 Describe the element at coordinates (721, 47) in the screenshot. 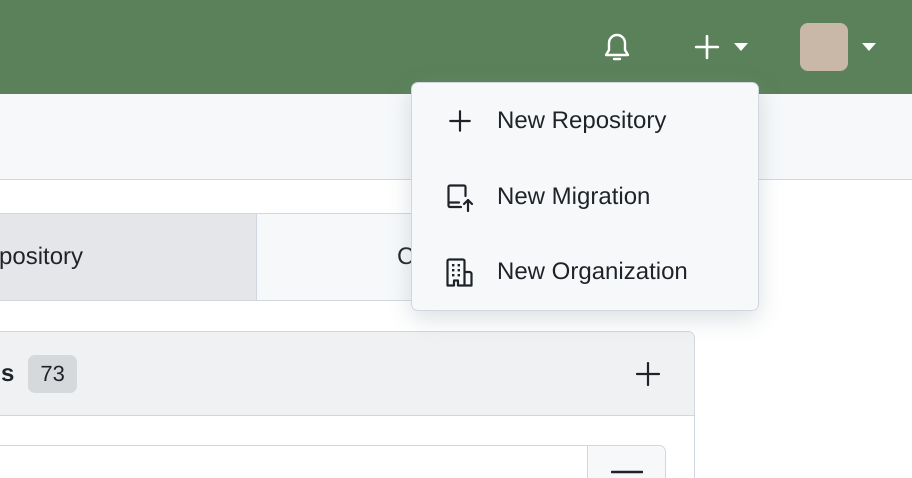

I see `create-new-button` at that location.